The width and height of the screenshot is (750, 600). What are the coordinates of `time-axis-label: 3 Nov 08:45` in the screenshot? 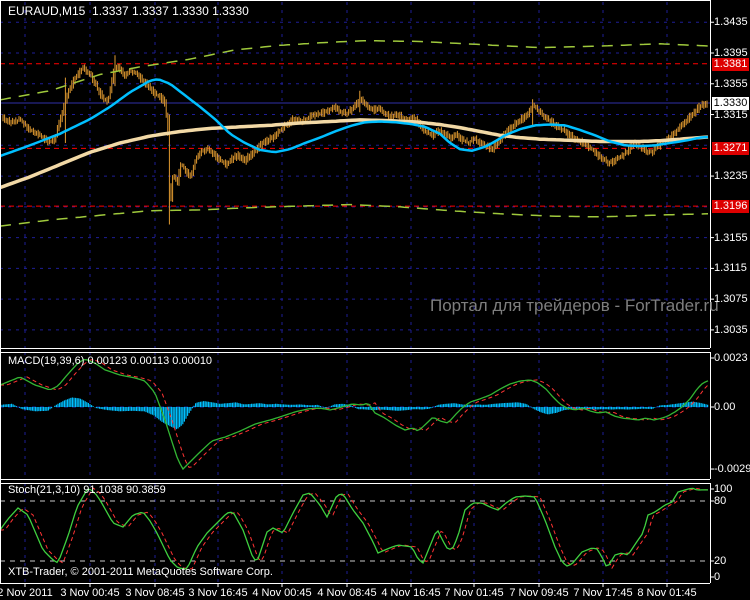 It's located at (155, 593).